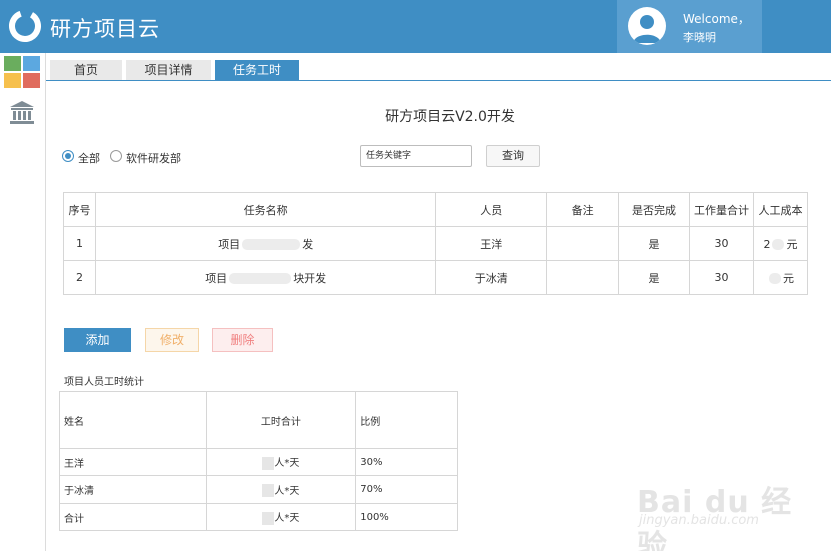 Image resolution: width=831 pixels, height=551 pixels. I want to click on radio-software-dept, so click(116, 156).